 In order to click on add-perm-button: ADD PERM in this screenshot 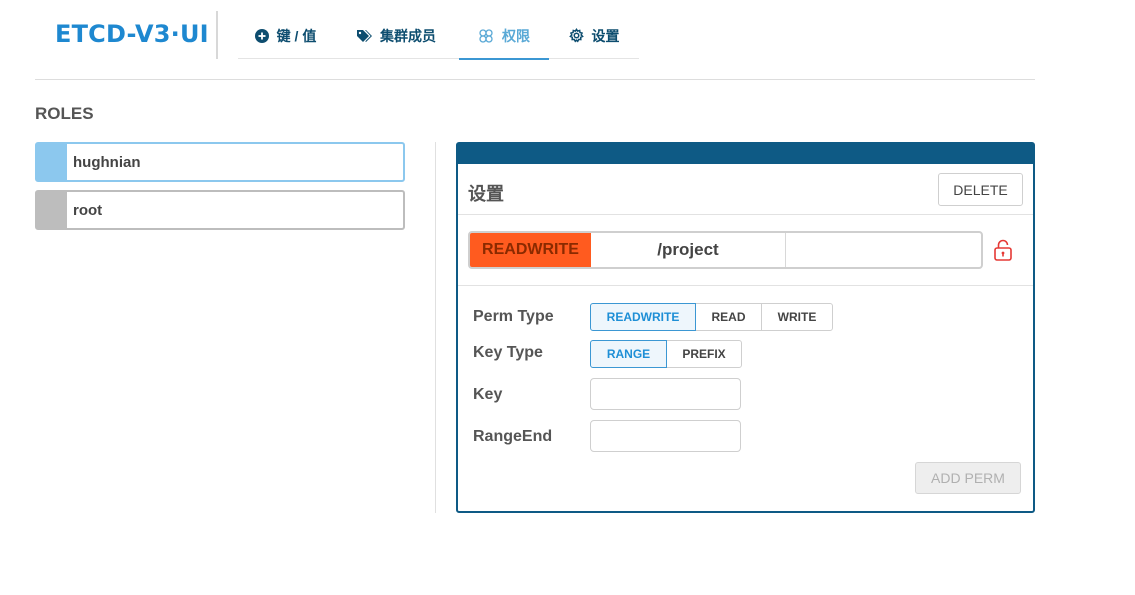, I will do `click(968, 478)`.